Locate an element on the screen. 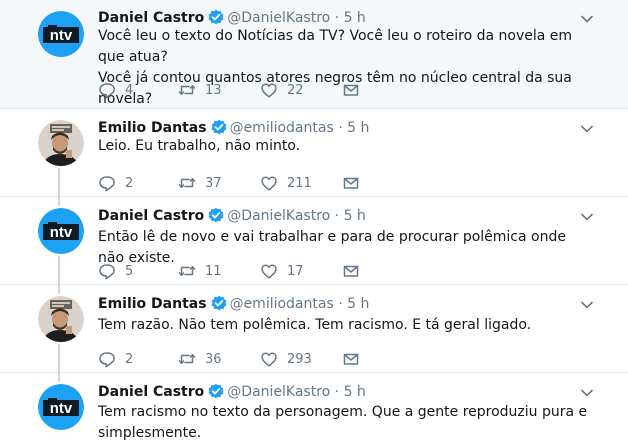  like-count: 22 is located at coordinates (295, 90).